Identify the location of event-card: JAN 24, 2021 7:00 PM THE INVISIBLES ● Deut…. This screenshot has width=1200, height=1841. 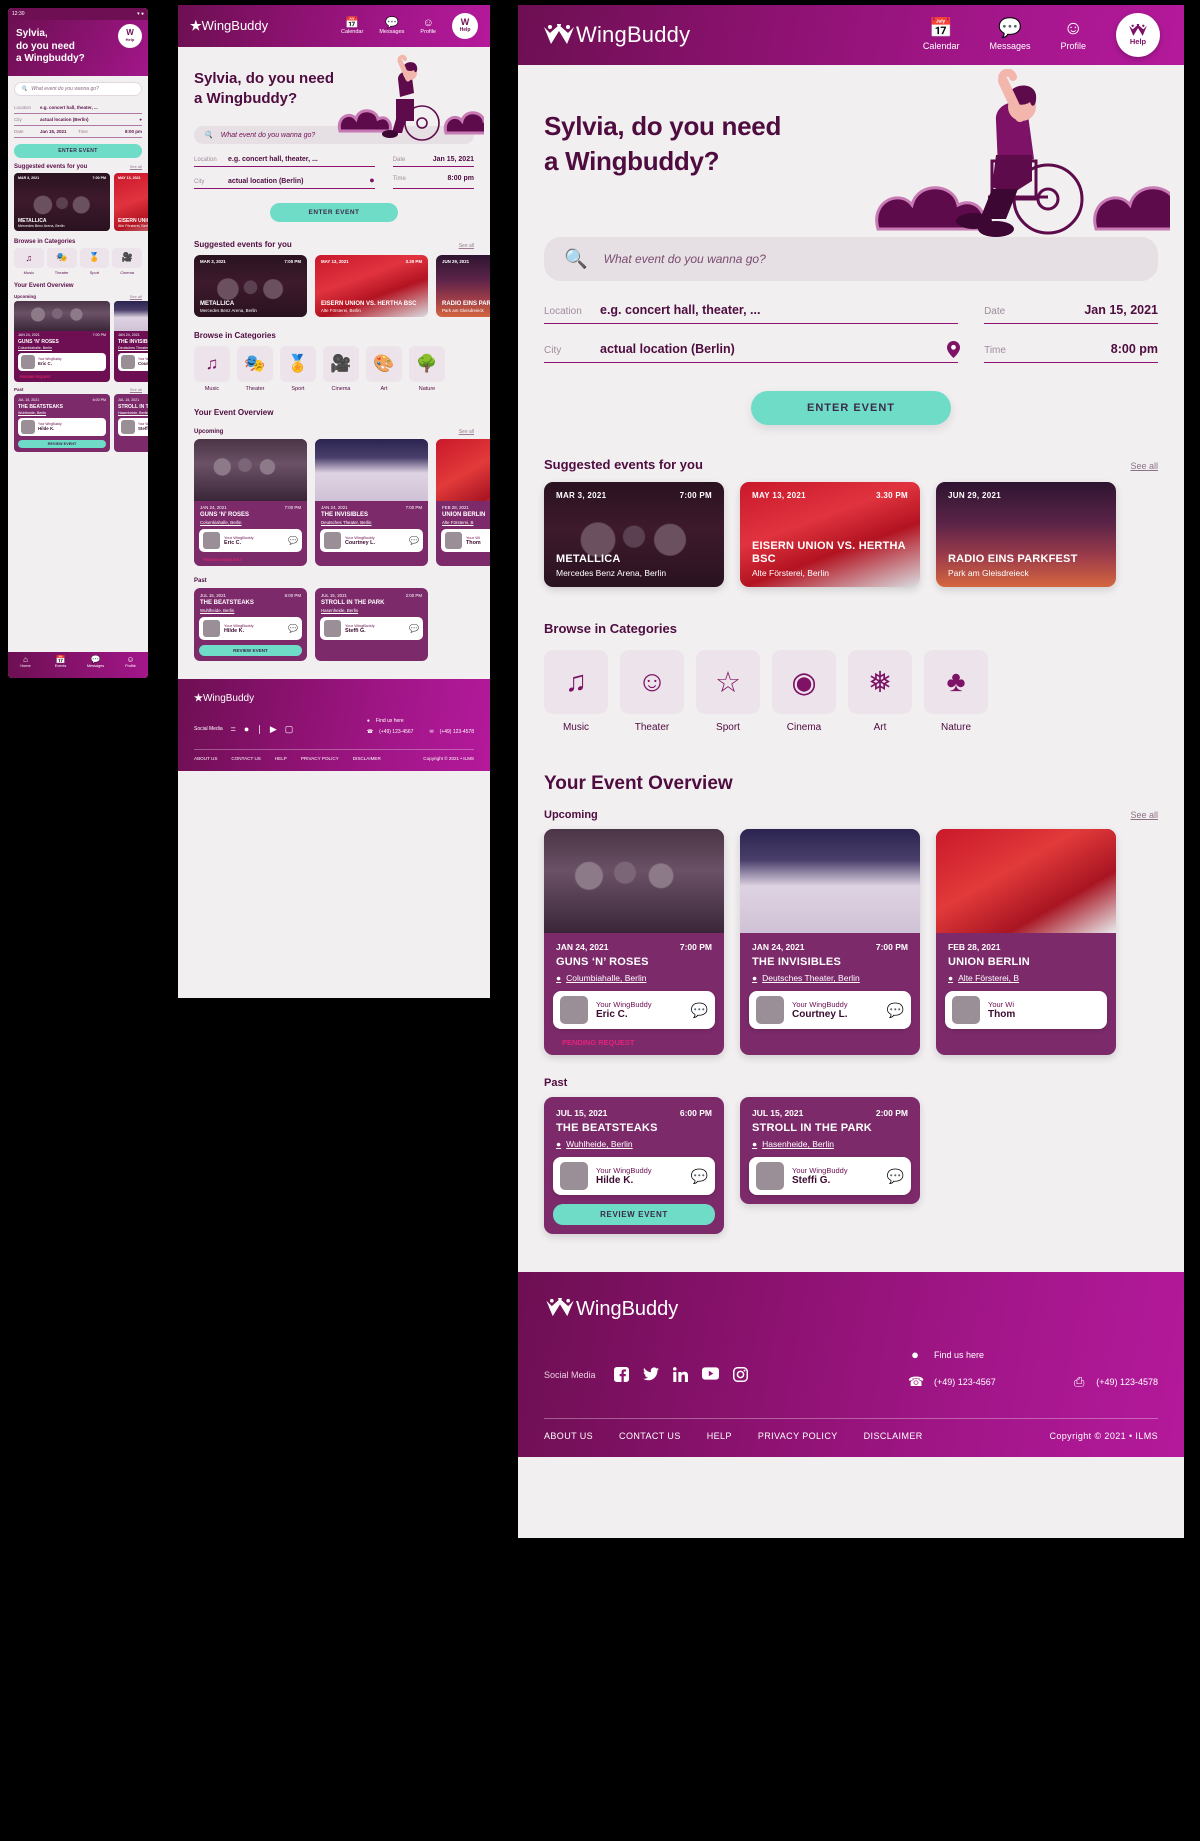
(830, 942).